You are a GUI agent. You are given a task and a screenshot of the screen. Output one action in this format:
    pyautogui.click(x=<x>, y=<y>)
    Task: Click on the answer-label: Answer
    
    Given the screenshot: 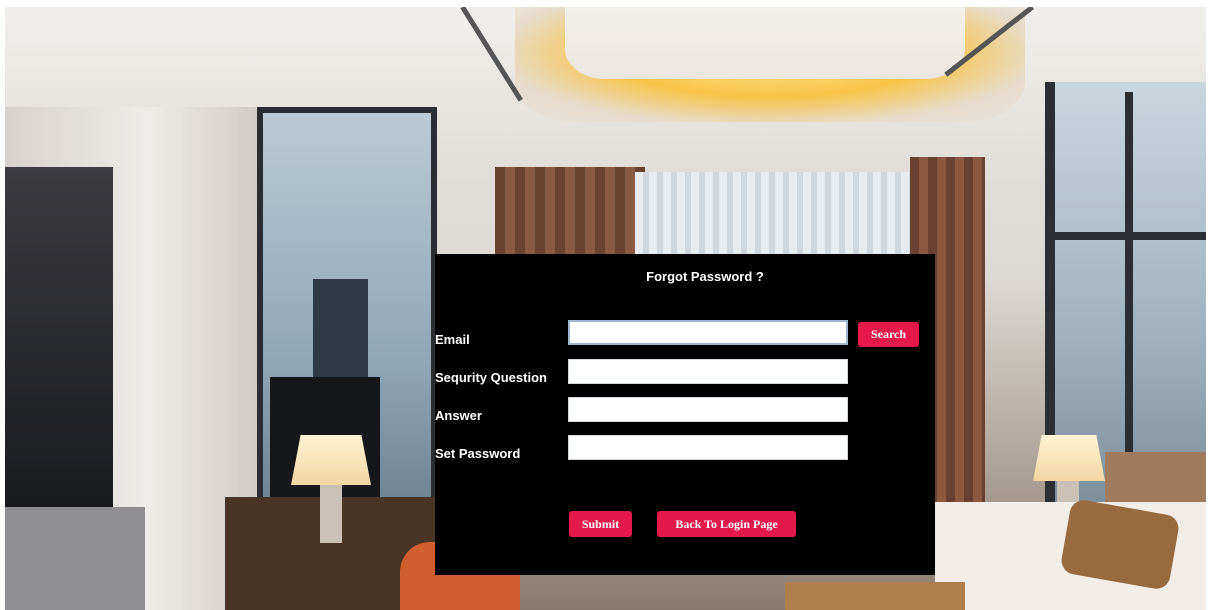 What is the action you would take?
    pyautogui.click(x=458, y=415)
    